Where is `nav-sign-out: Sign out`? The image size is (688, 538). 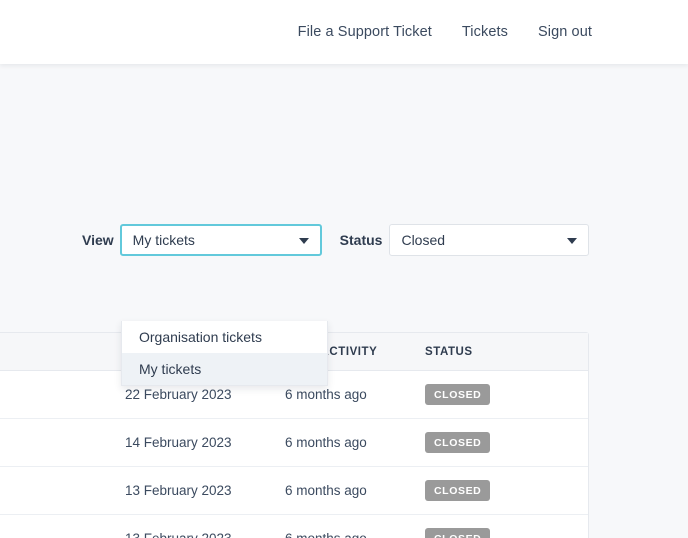 nav-sign-out: Sign out is located at coordinates (565, 32).